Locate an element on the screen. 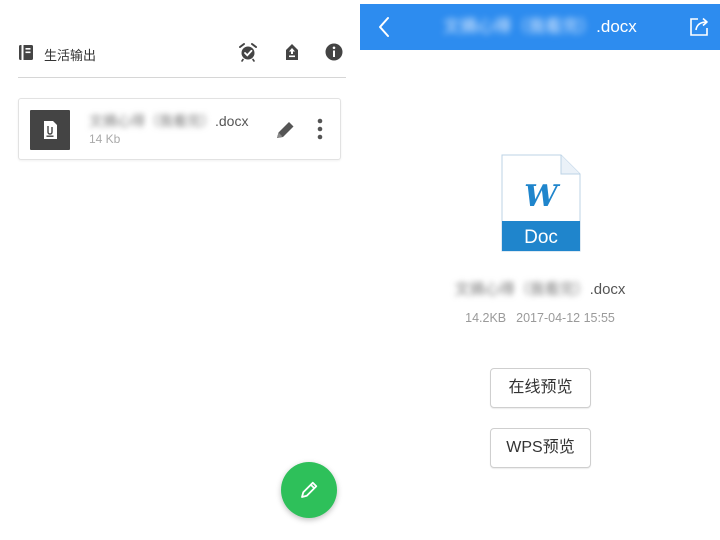 The height and width of the screenshot is (540, 720). online-preview-button: 在线预览 is located at coordinates (540, 388).